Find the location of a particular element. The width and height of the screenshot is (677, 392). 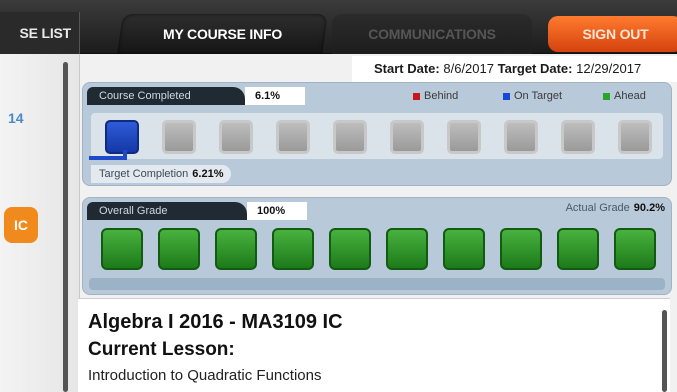

target-date-value: 12/29/2017 is located at coordinates (609, 68).